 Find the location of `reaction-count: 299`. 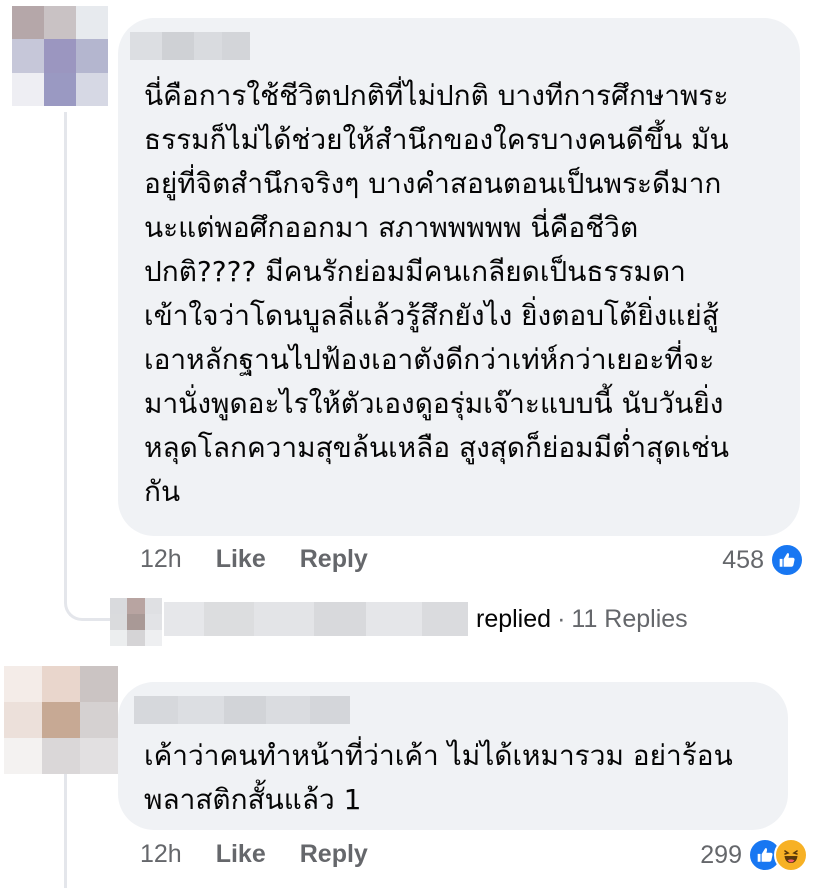

reaction-count: 299 is located at coordinates (721, 854).